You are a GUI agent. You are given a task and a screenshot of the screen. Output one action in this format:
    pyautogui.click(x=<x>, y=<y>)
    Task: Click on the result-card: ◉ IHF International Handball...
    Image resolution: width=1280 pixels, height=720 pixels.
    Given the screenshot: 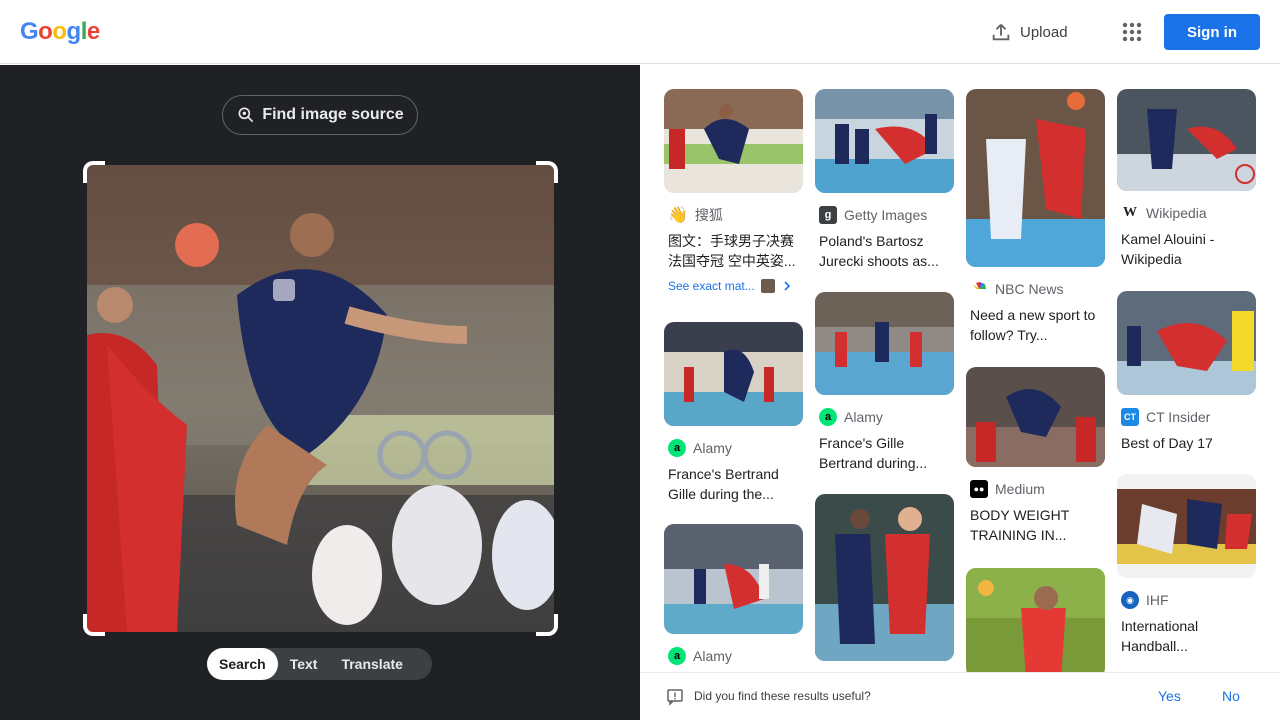 What is the action you would take?
    pyautogui.click(x=1186, y=565)
    